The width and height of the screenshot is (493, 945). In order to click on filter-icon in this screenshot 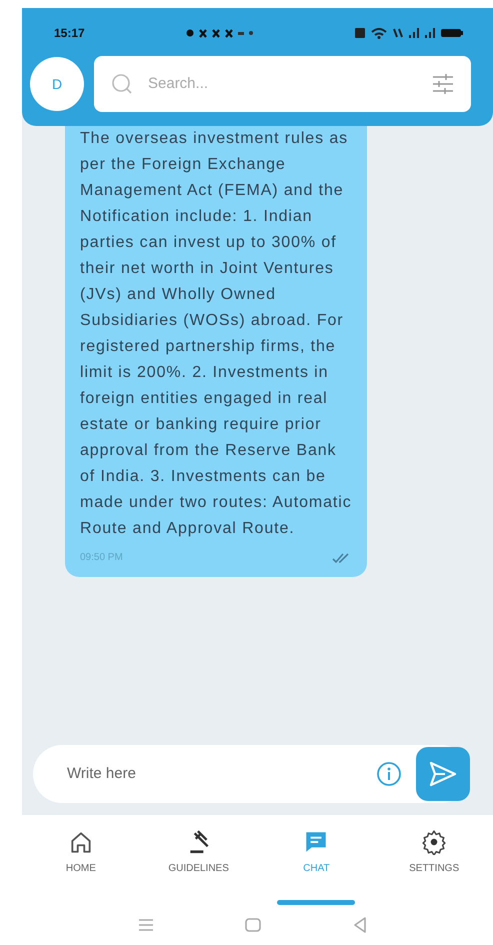, I will do `click(443, 84)`.